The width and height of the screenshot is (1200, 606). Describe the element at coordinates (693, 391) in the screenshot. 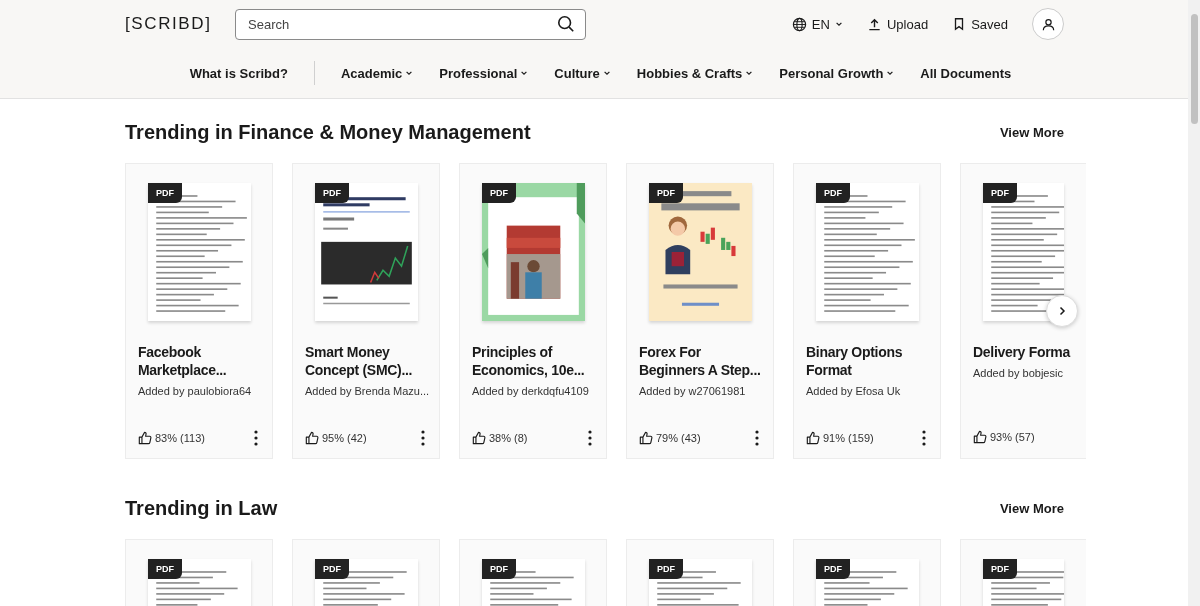

I see `author-text: Added by w27061981` at that location.